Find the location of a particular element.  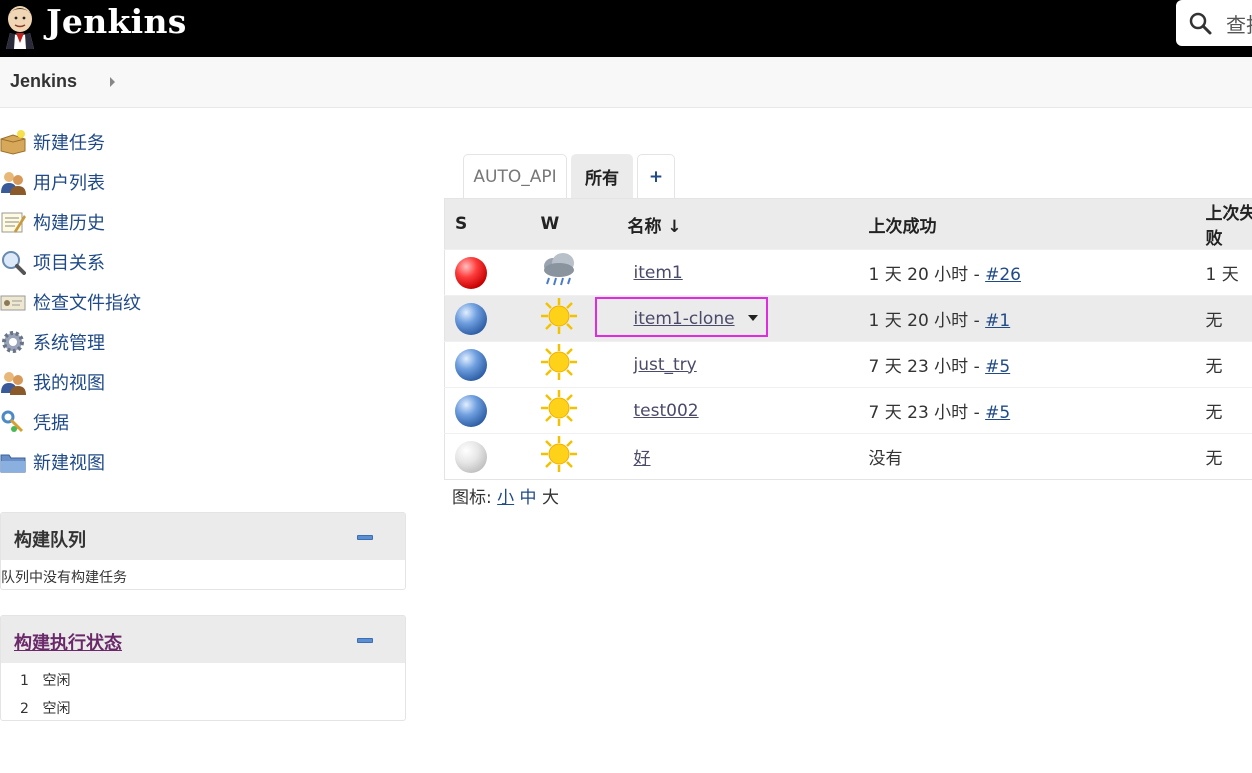

task-fingerprint: 检查文件指纹 is located at coordinates (203, 302).